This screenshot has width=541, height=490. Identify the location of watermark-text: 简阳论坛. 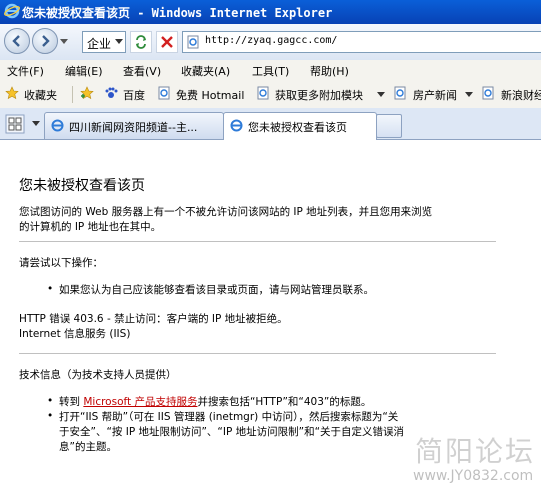
(475, 451).